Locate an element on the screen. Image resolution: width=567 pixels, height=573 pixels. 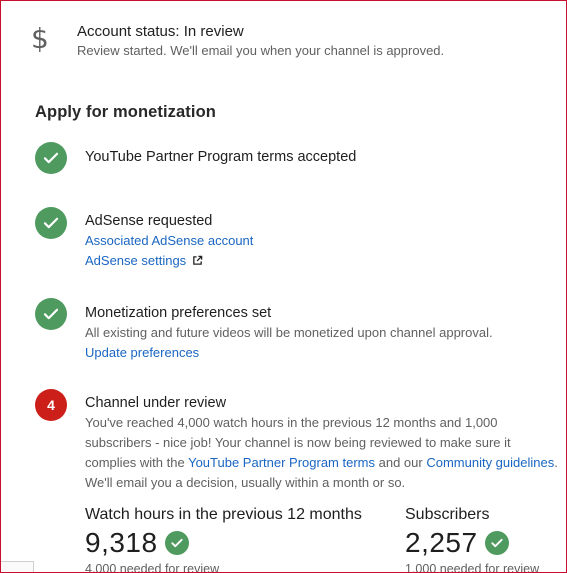
account-status-title: Account status: In review is located at coordinates (160, 31).